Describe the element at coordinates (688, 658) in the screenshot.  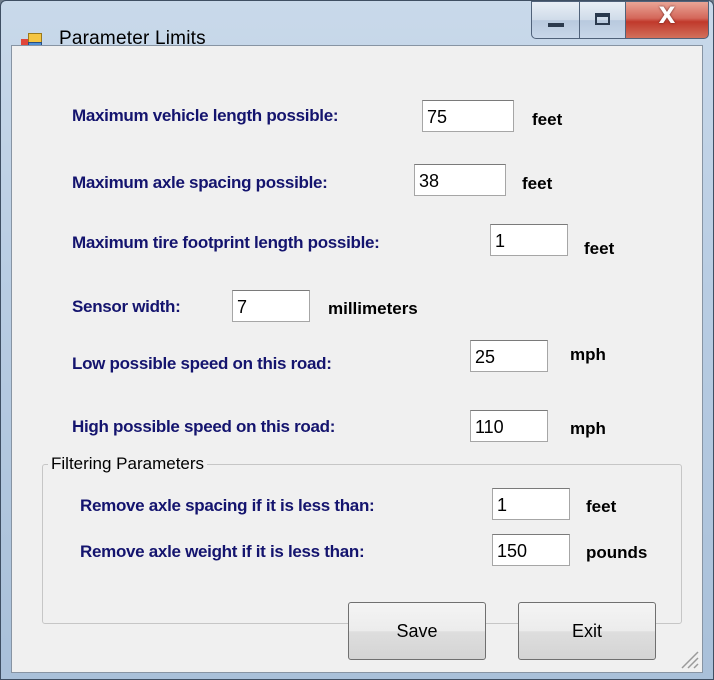
I see `size-grip-icon` at that location.